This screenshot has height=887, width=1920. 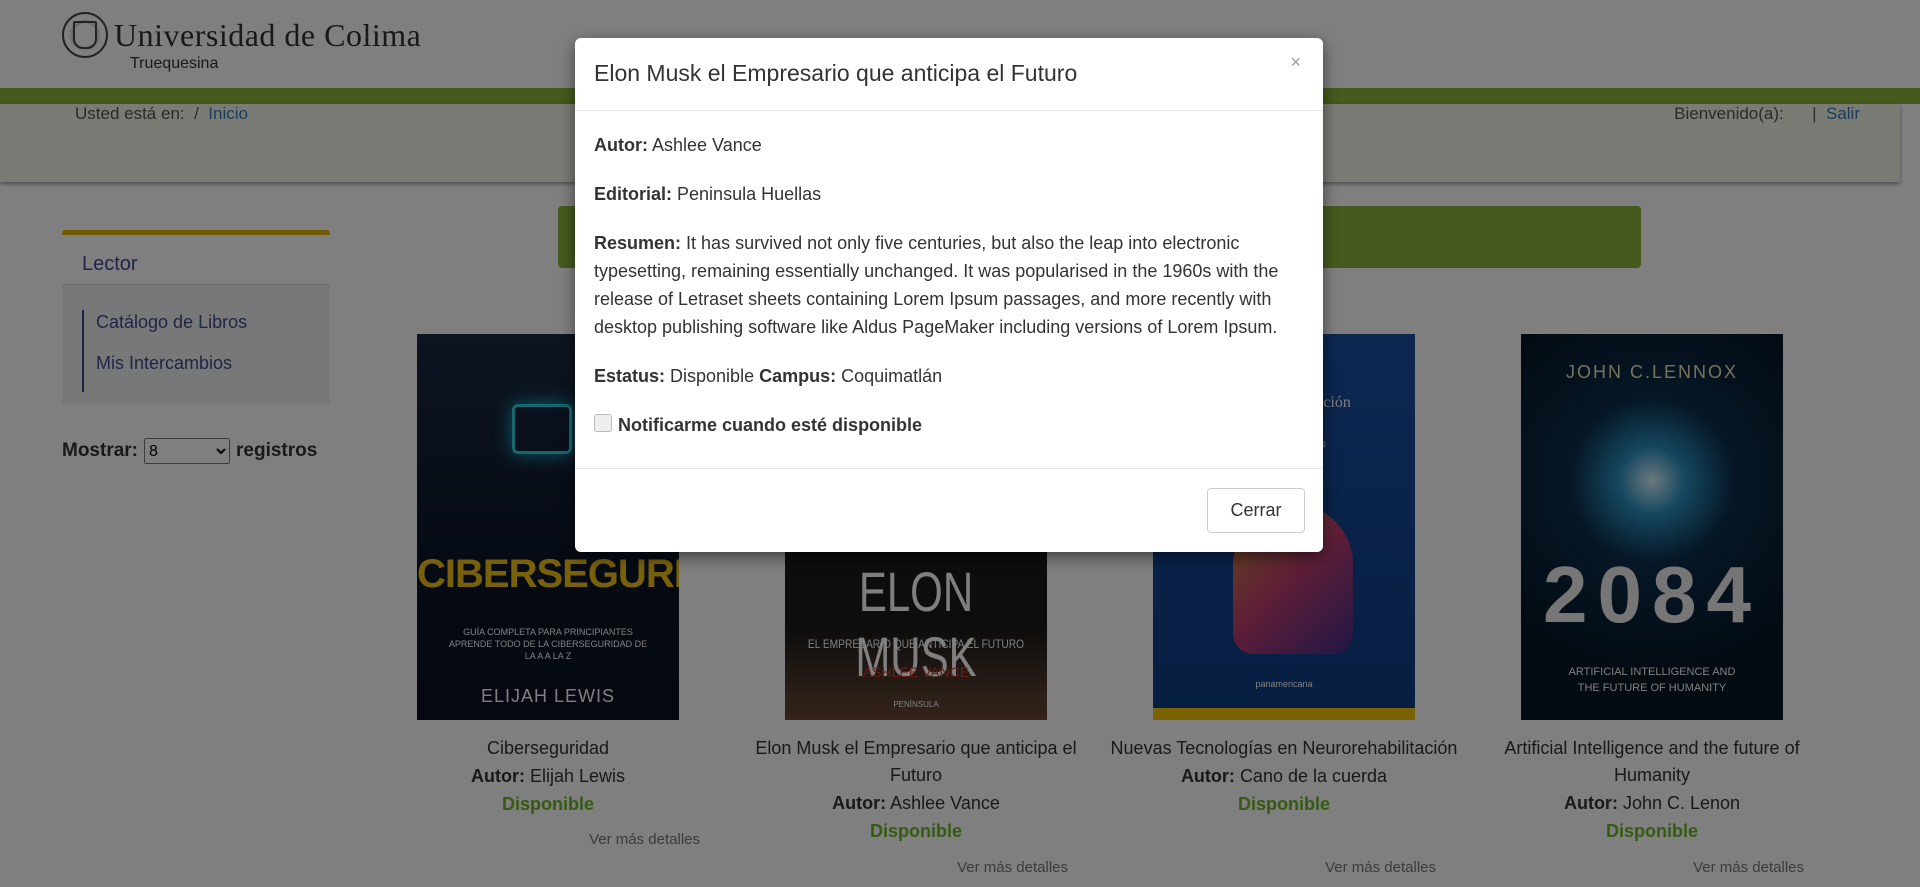 I want to click on modal-status-label: Estatus:, so click(x=630, y=376).